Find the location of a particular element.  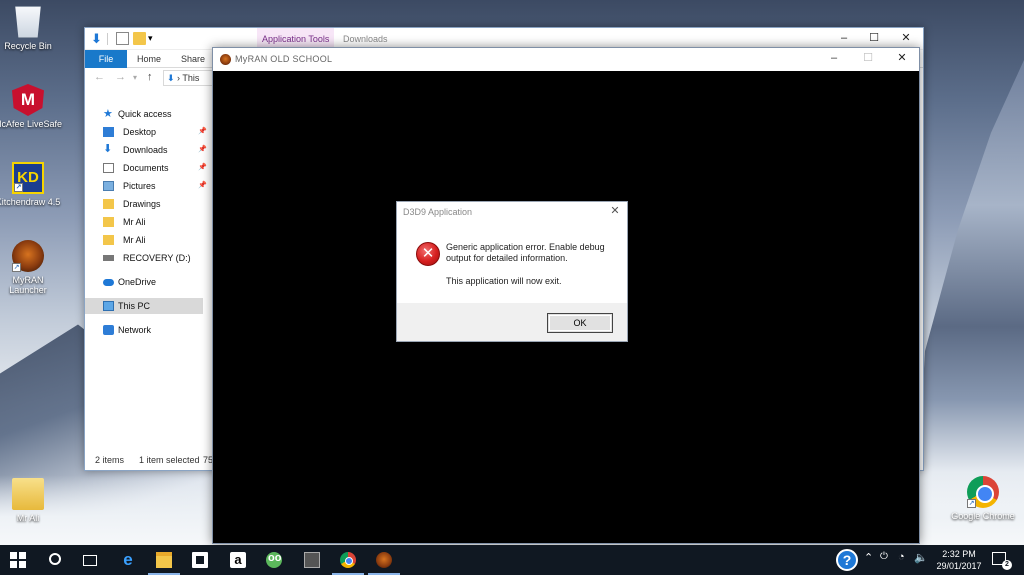

dialog-close-button: ✕ is located at coordinates (615, 212).